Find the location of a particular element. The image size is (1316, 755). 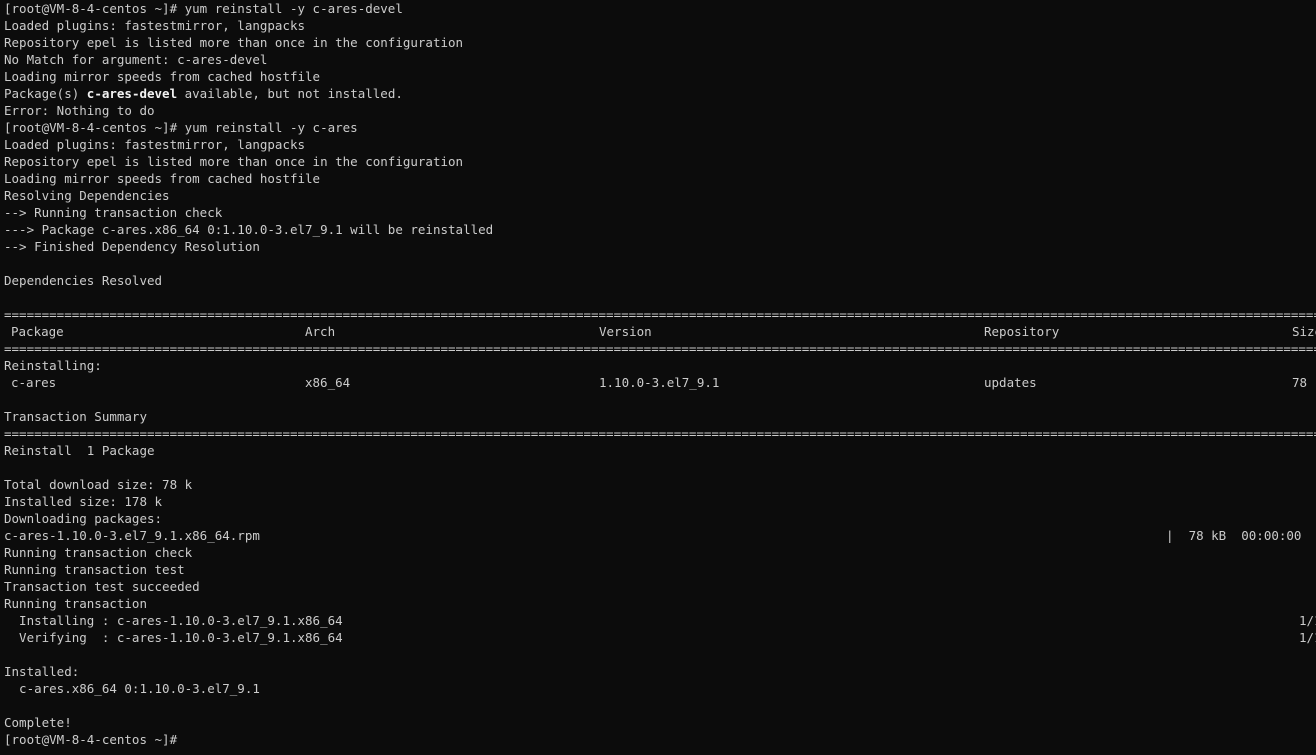

download-file-name: c-ares-1.10.0-3.el7_9.1.x86_64.rpm is located at coordinates (132, 535).